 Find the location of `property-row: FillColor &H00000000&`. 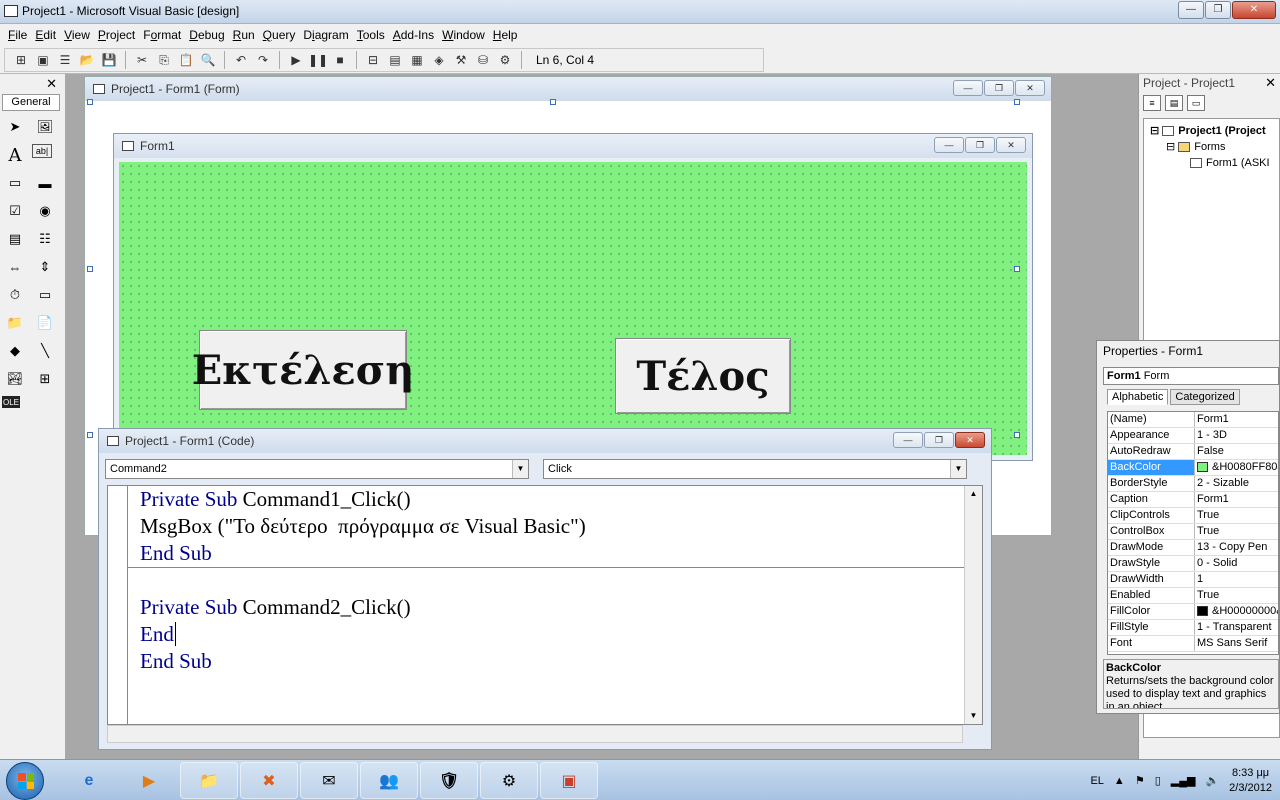

property-row: FillColor &H00000000& is located at coordinates (1193, 612).